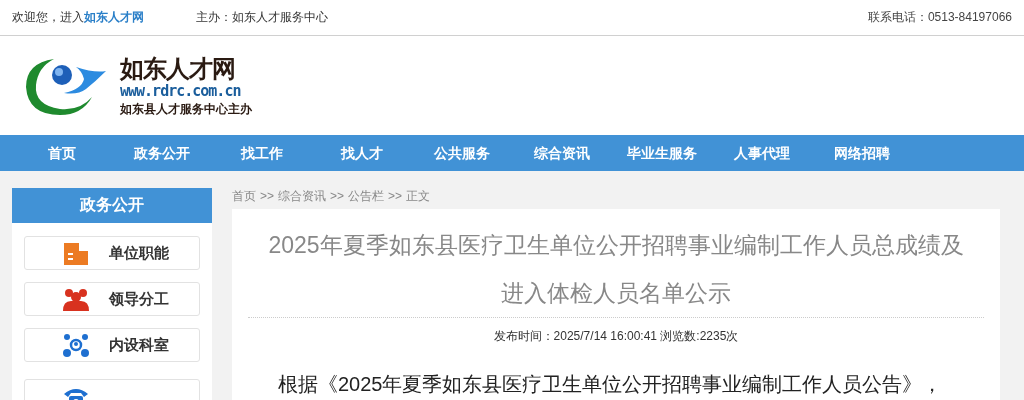 Image resolution: width=1024 pixels, height=400 pixels. I want to click on breadcrumb-link: 正文, so click(418, 196).